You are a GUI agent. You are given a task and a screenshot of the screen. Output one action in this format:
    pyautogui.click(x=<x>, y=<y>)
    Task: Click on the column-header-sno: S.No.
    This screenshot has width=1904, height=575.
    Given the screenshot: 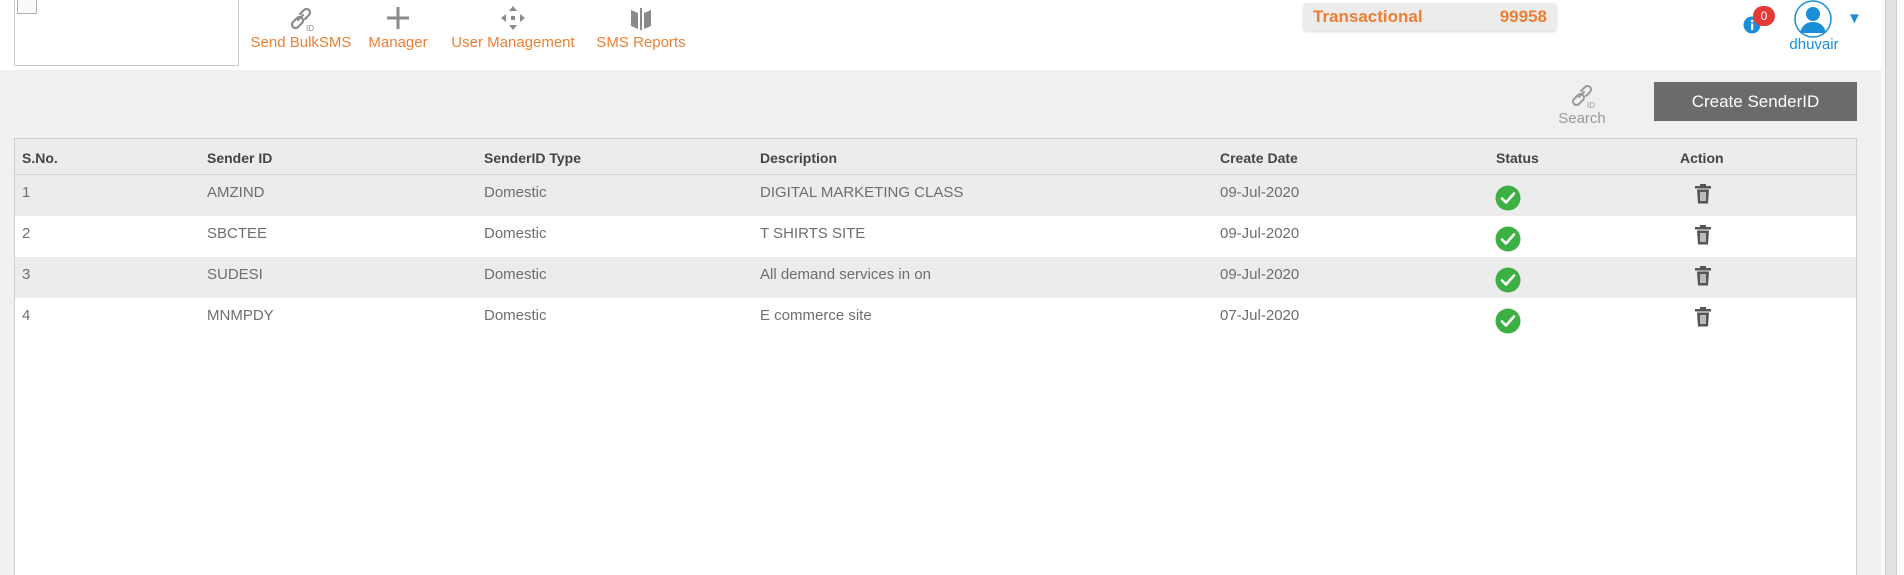 What is the action you would take?
    pyautogui.click(x=40, y=158)
    